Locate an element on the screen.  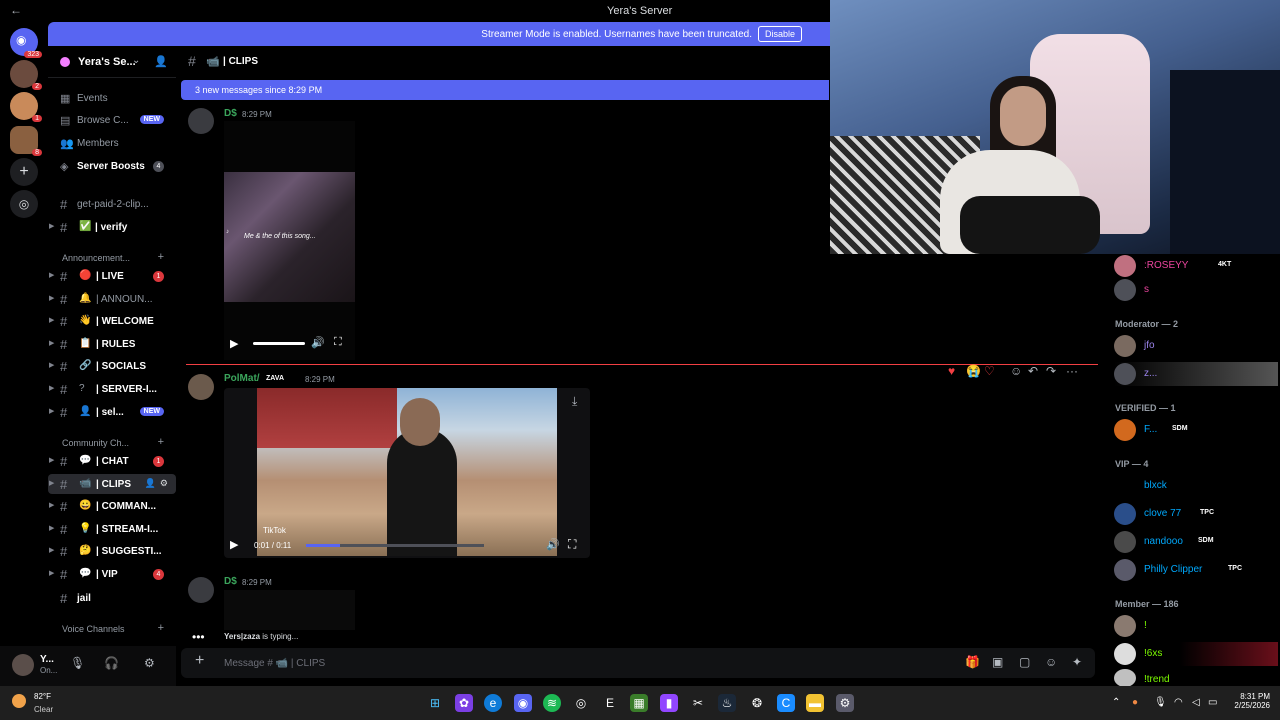
category-announcements: Announcement... + is located at coordinates (112, 258).